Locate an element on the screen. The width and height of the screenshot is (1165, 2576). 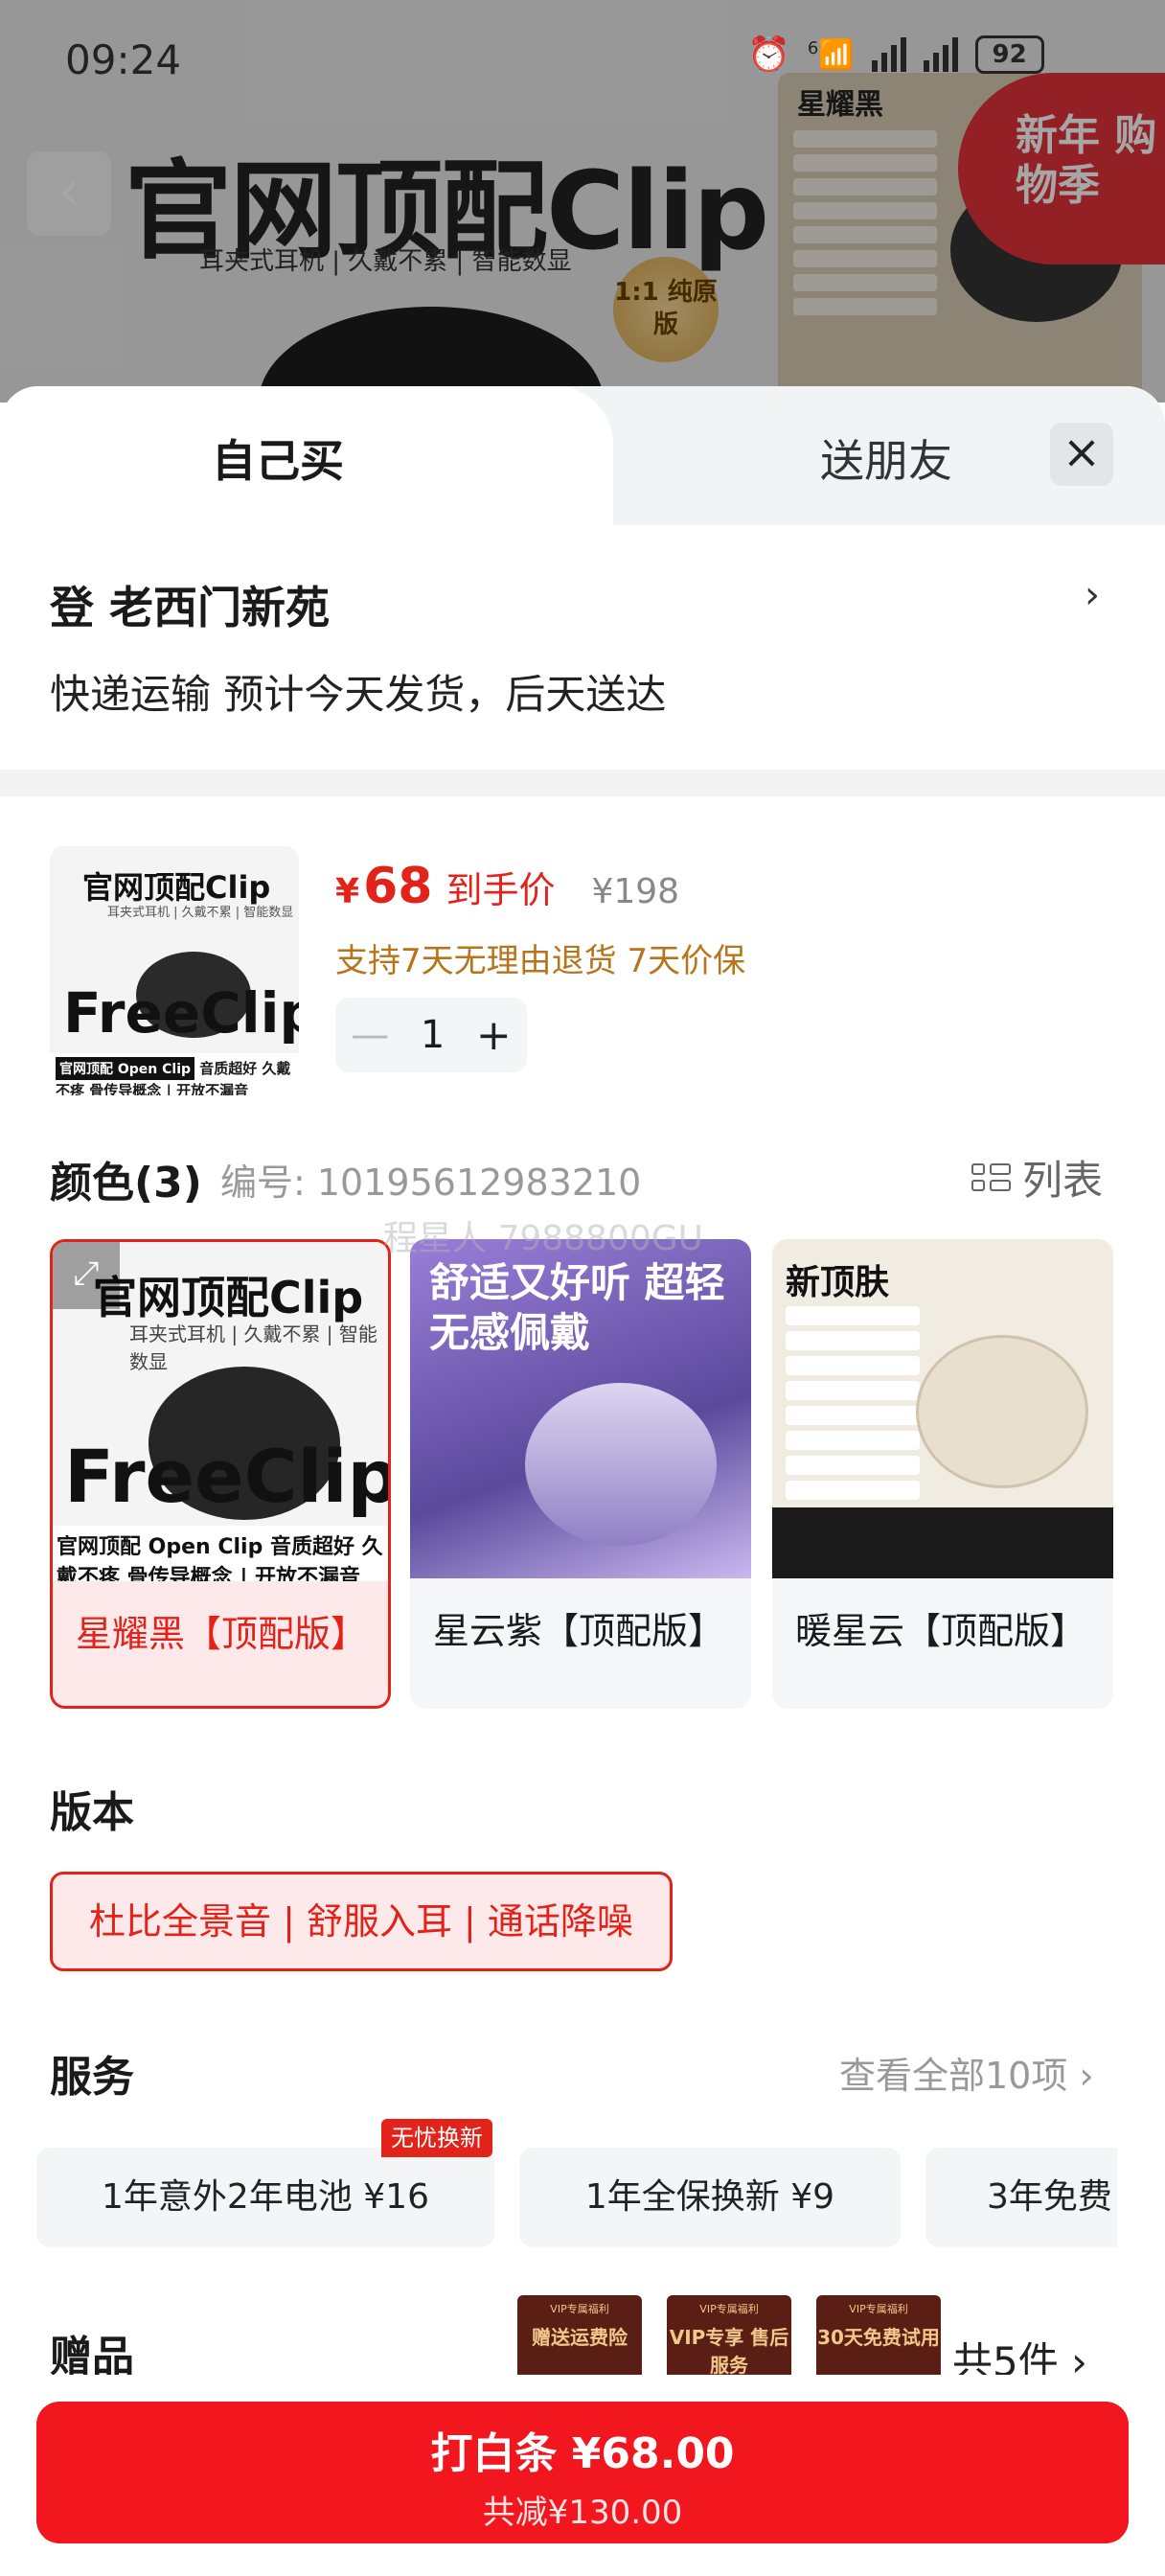
delivery-estimate: 快递运输 预计今天发货，后天送达 is located at coordinates (358, 694).